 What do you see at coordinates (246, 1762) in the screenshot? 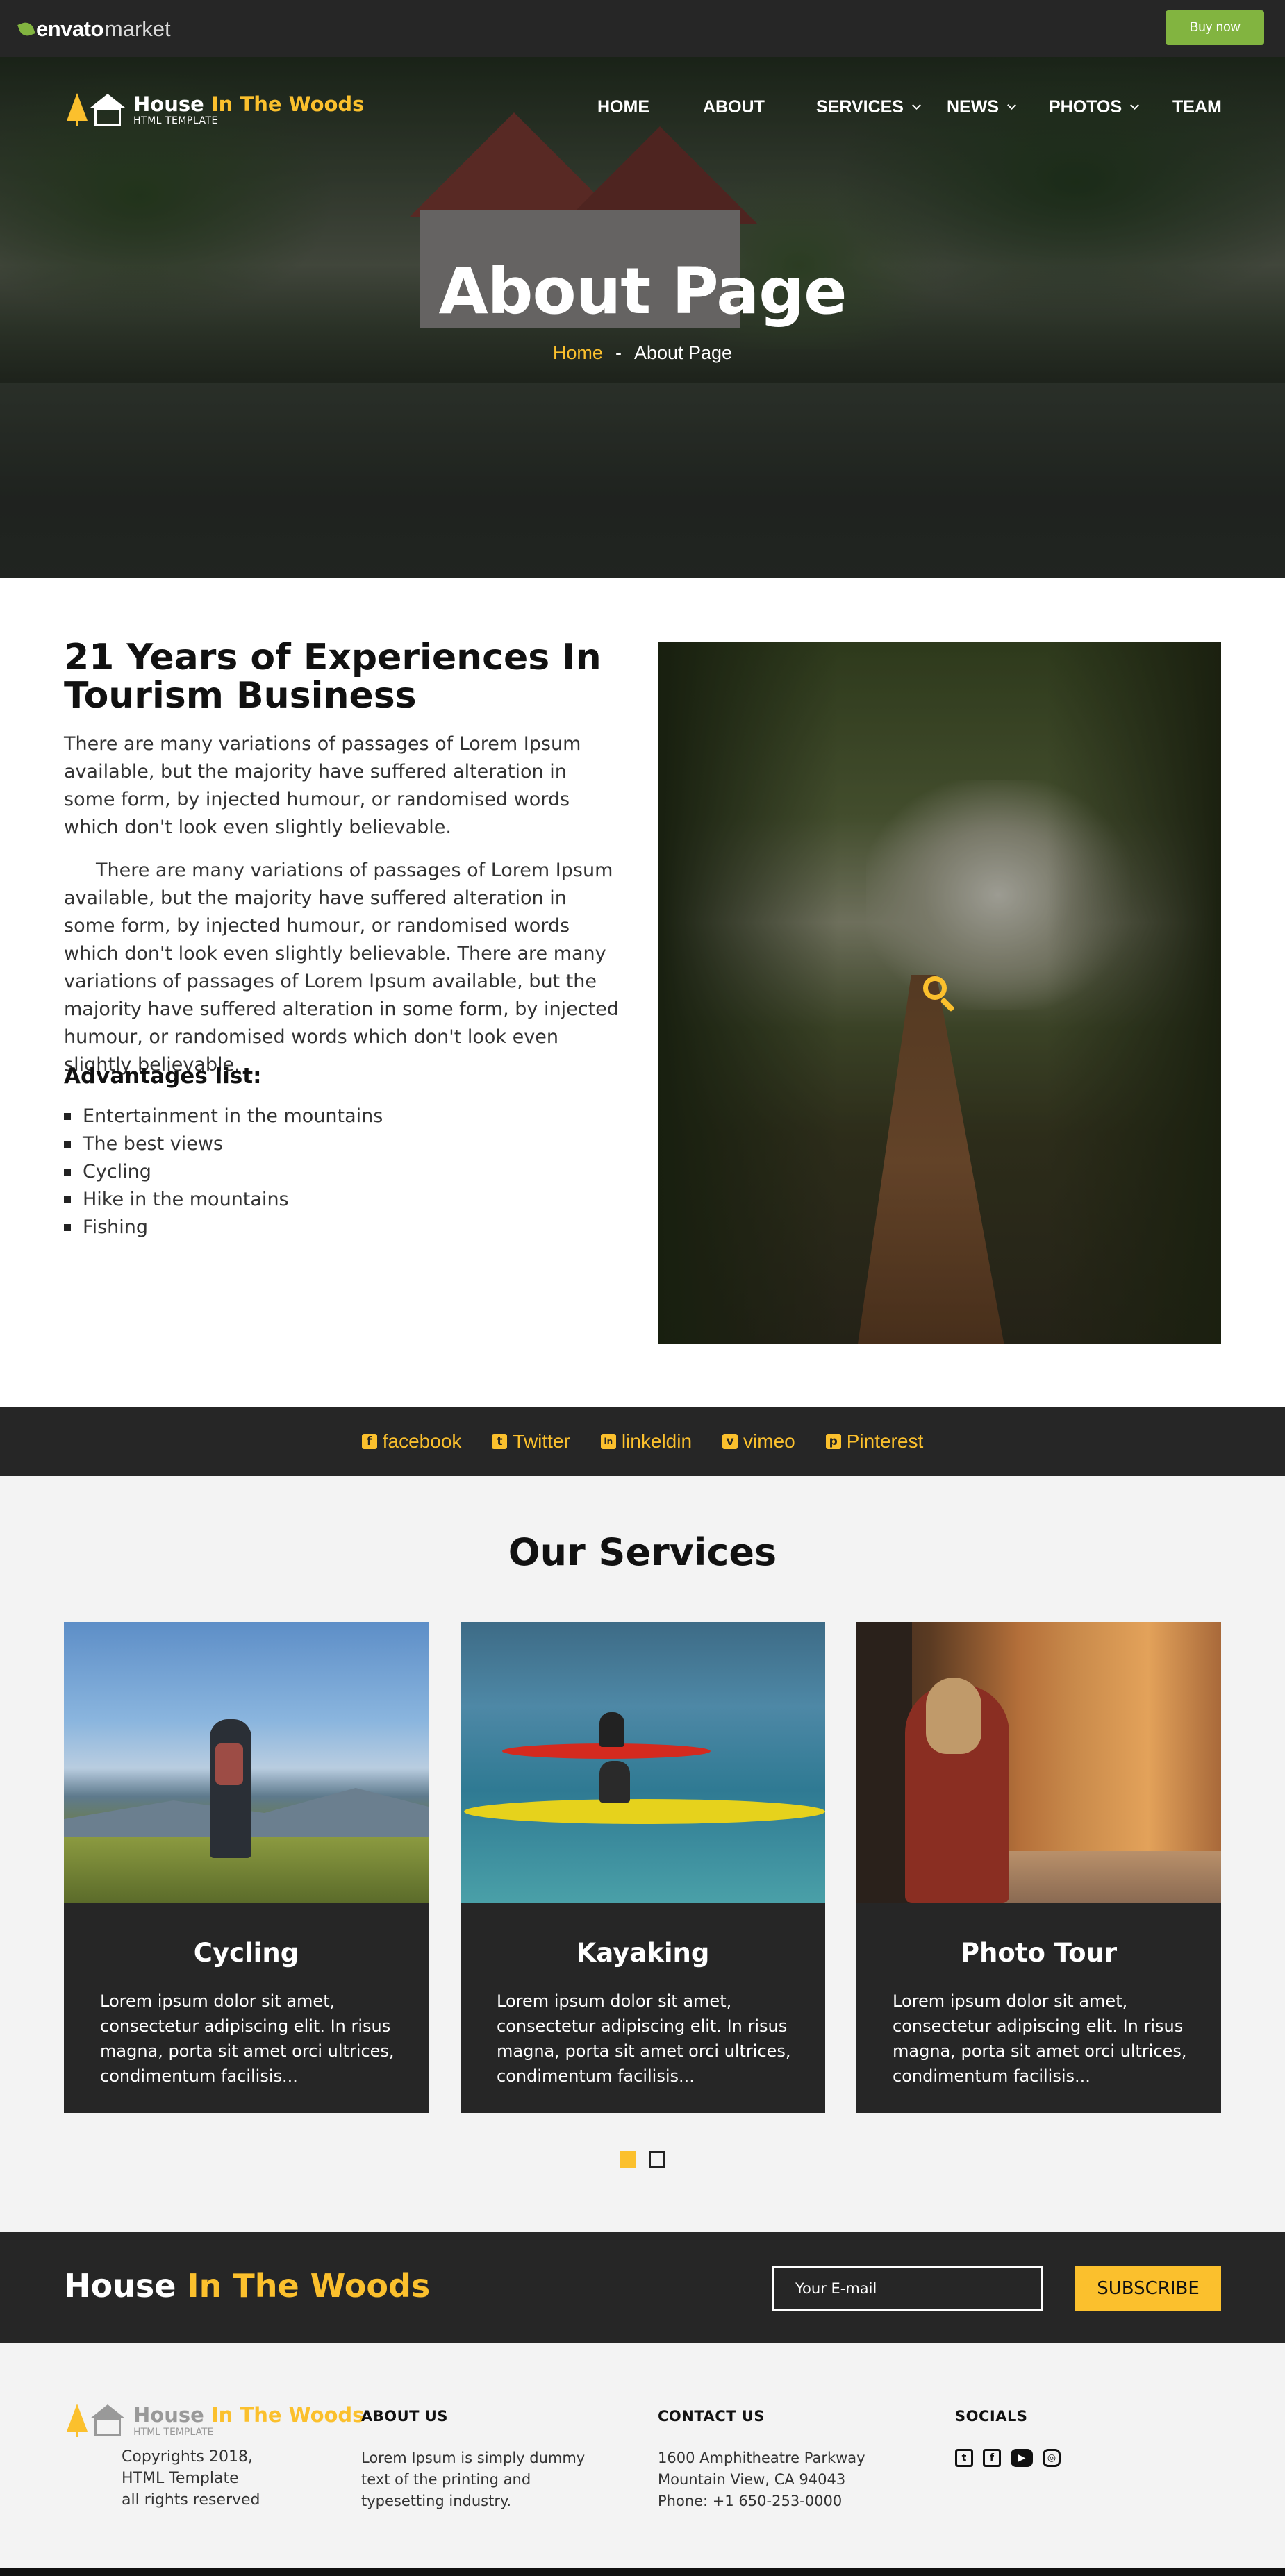
I see `cycling-image` at bounding box center [246, 1762].